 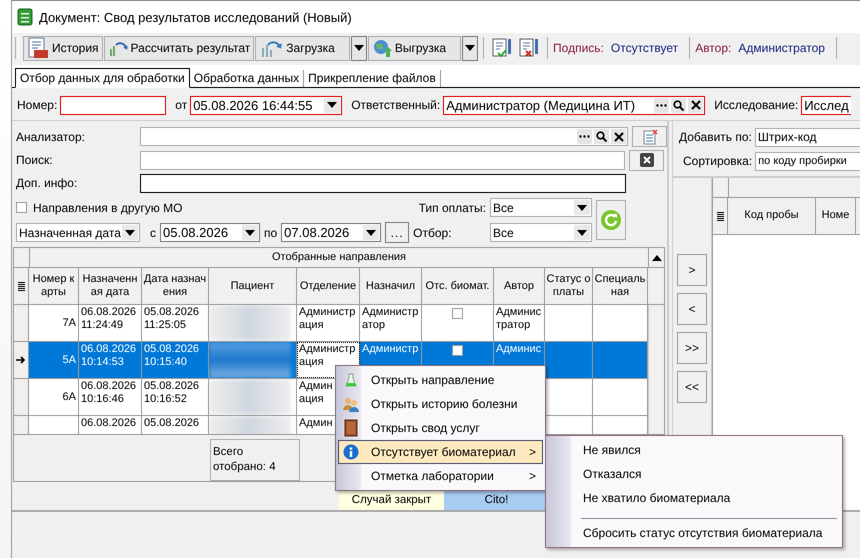 I want to click on column-header: Автор, so click(x=519, y=286).